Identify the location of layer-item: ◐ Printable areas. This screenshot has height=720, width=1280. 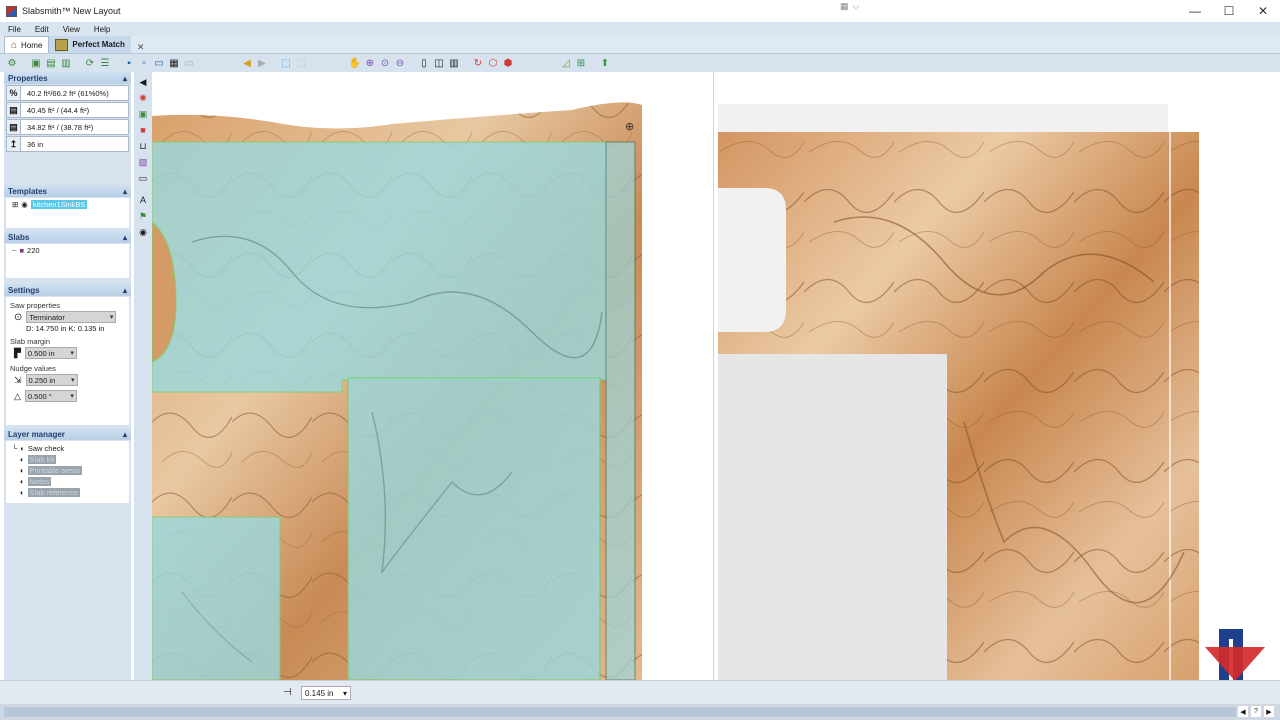
(67, 470).